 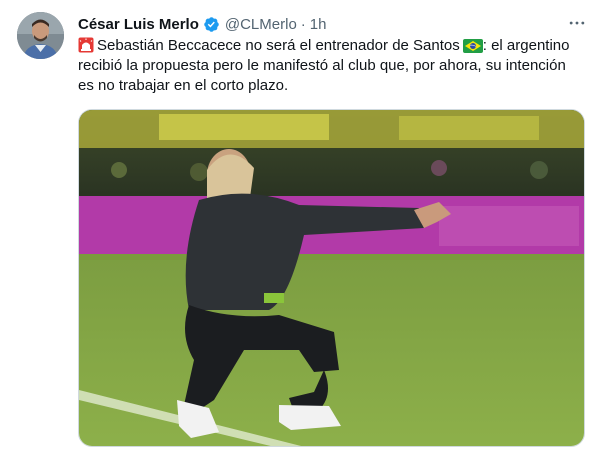 What do you see at coordinates (318, 24) in the screenshot?
I see `tweet-timestamp: 1h` at bounding box center [318, 24].